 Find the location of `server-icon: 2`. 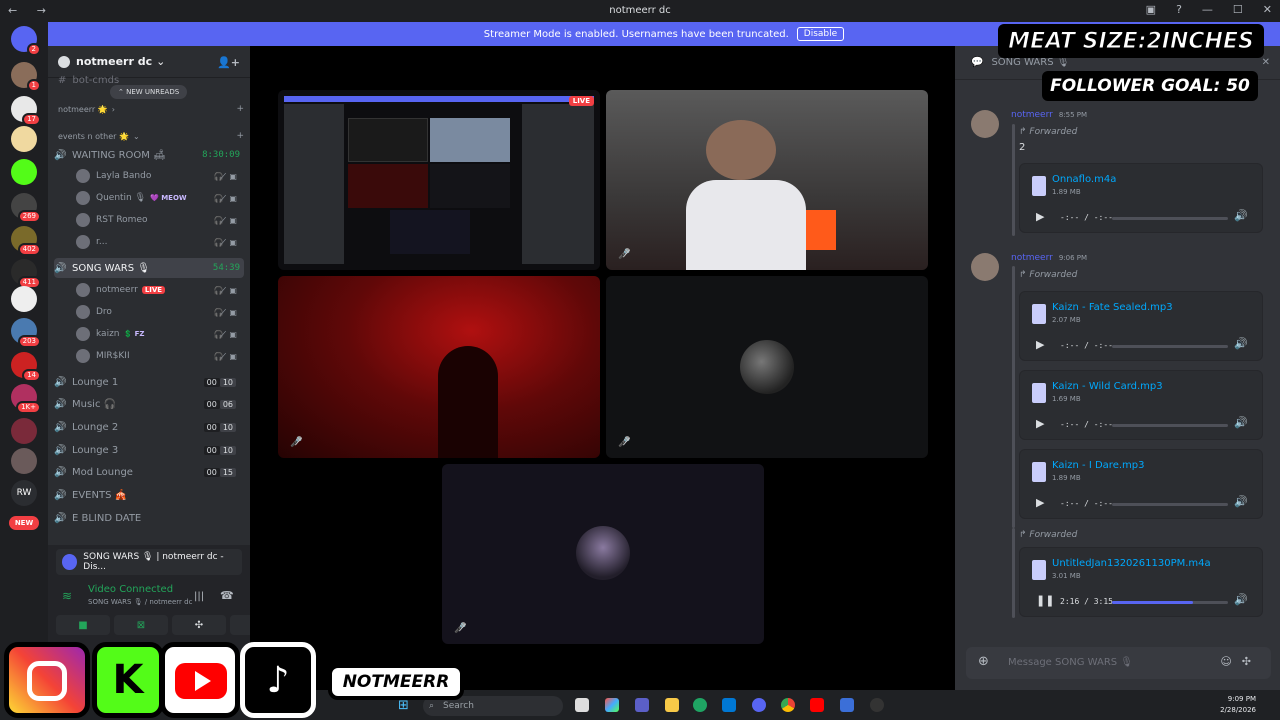

server-icon: 2 is located at coordinates (26, 41).